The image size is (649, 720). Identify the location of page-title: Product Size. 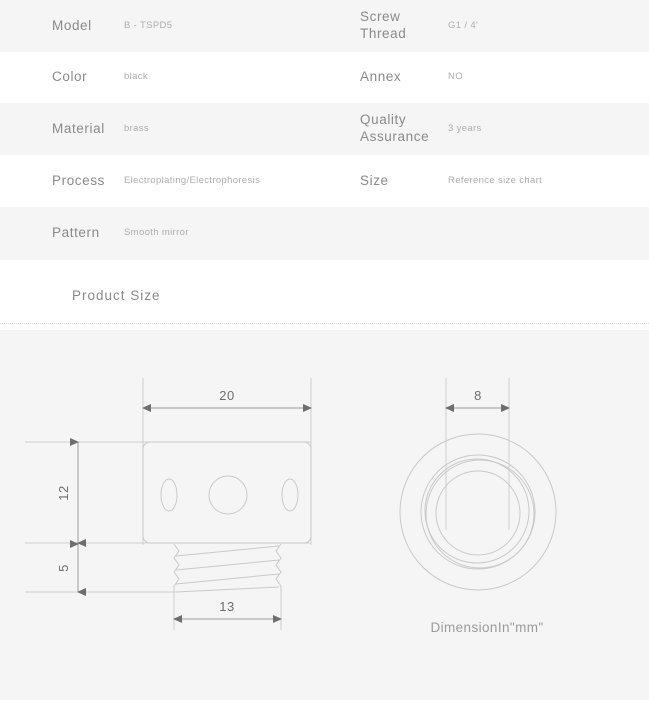
(116, 295).